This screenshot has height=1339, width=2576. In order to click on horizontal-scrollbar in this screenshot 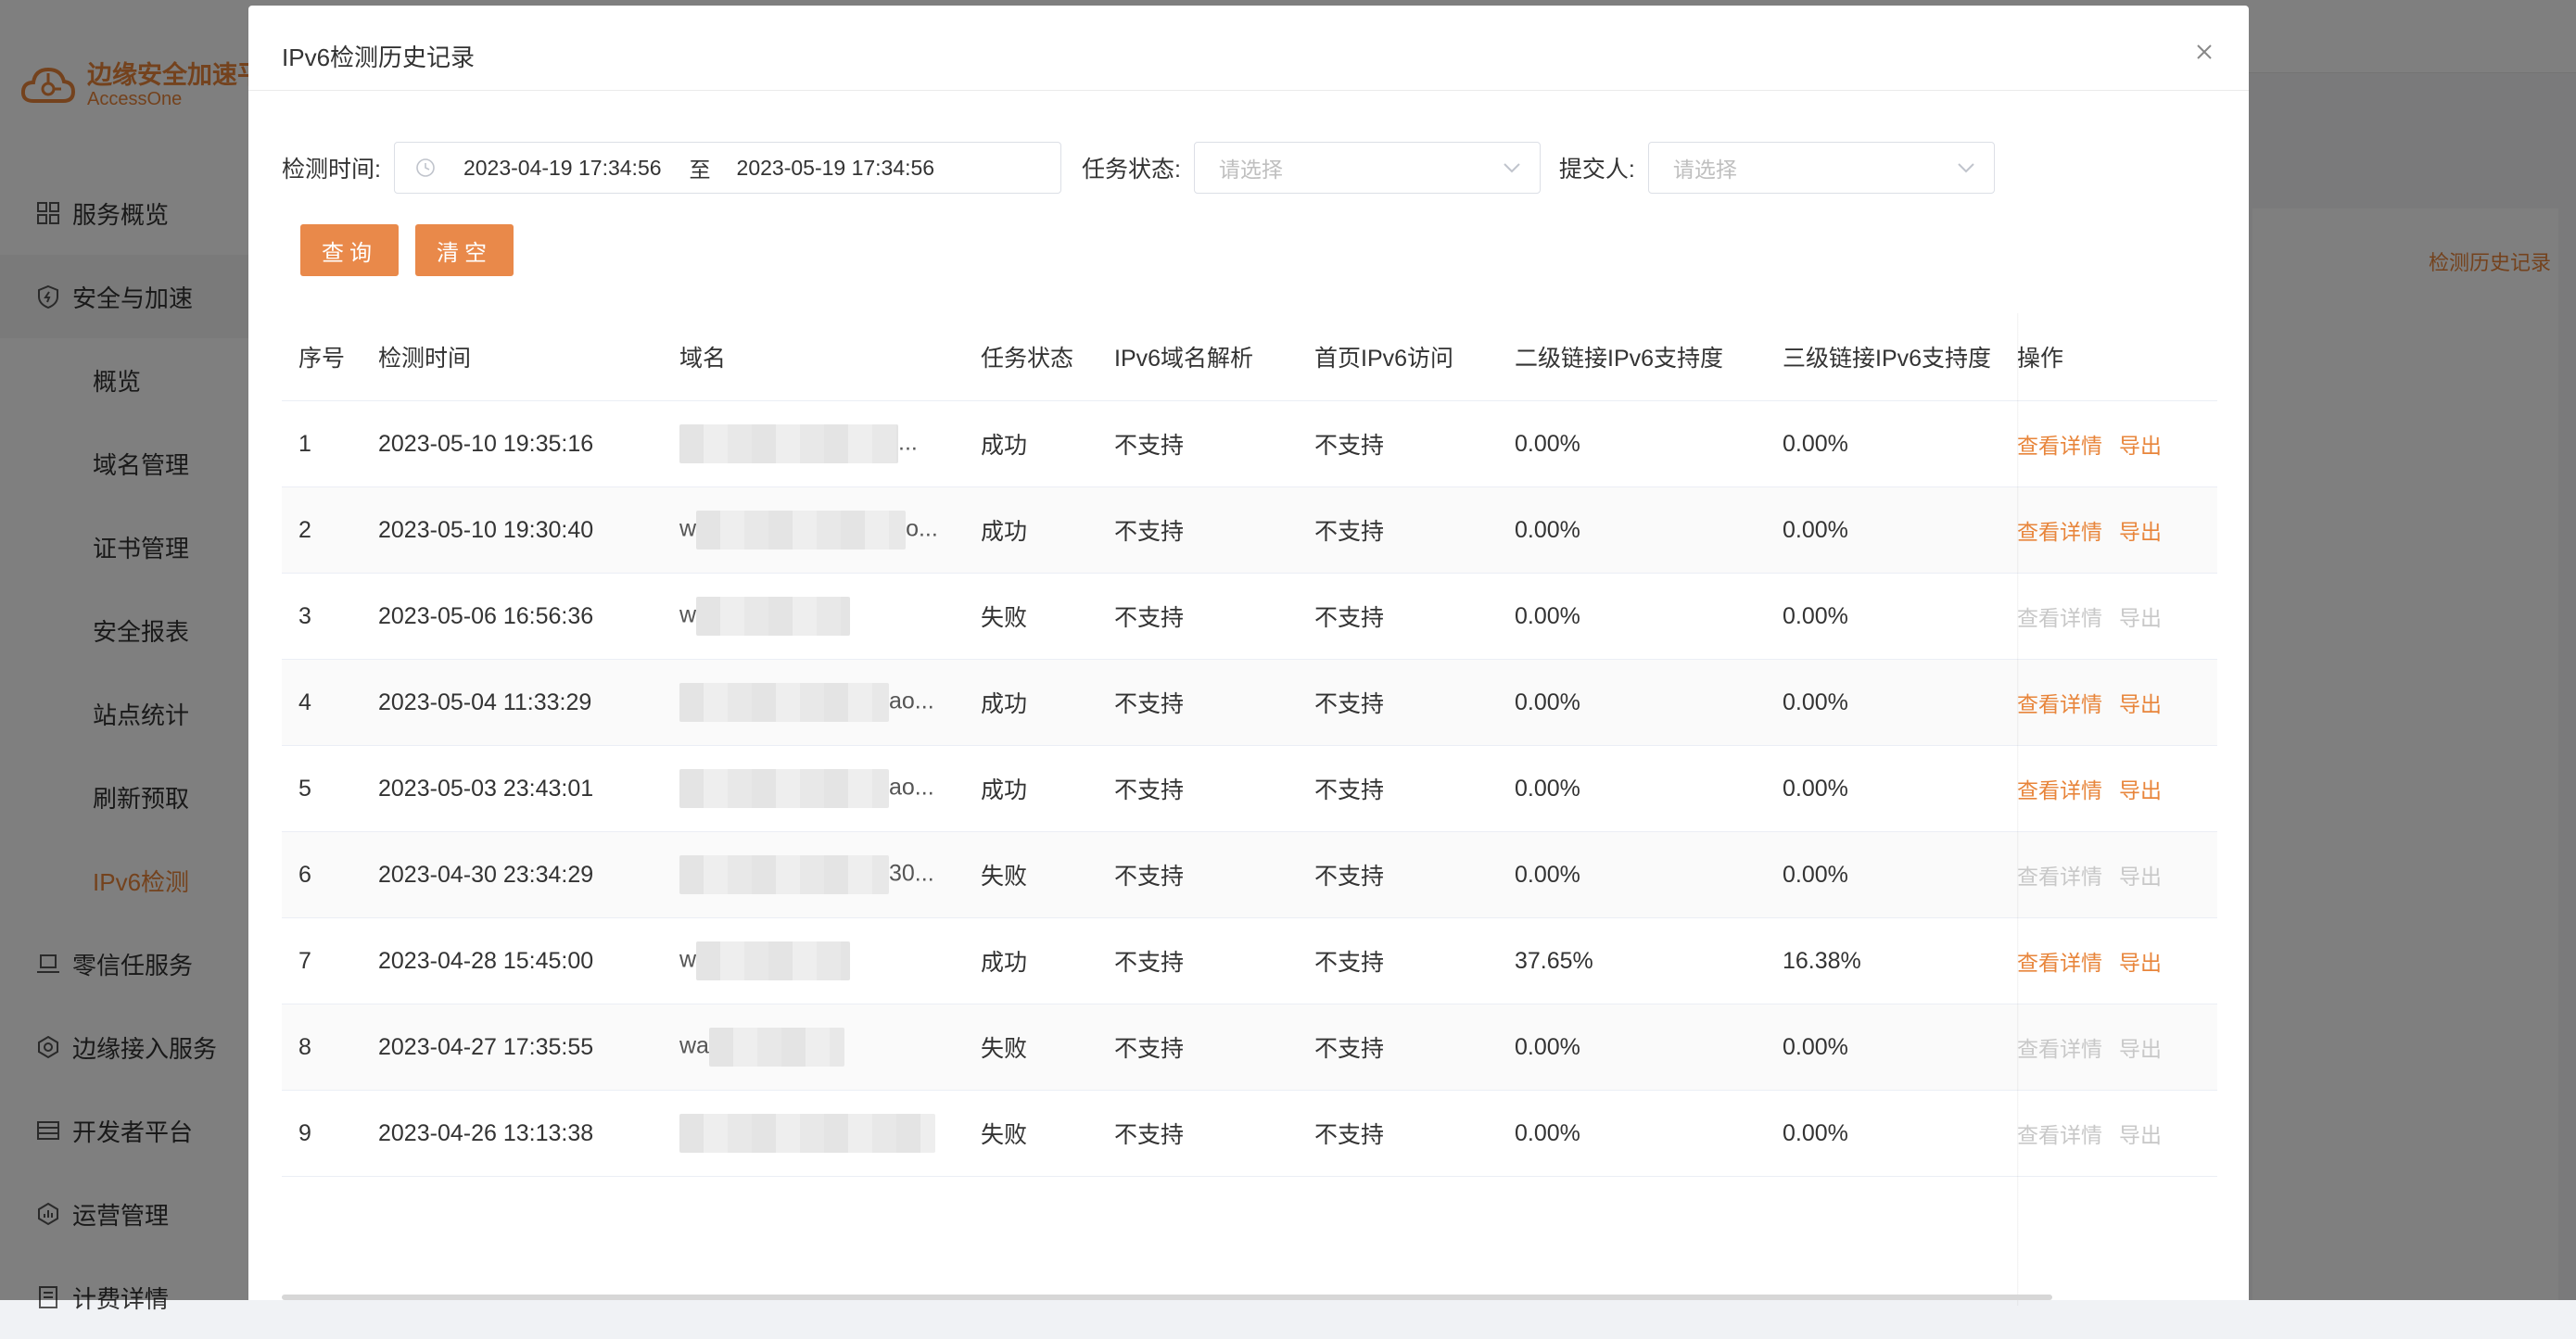, I will do `click(1167, 1297)`.